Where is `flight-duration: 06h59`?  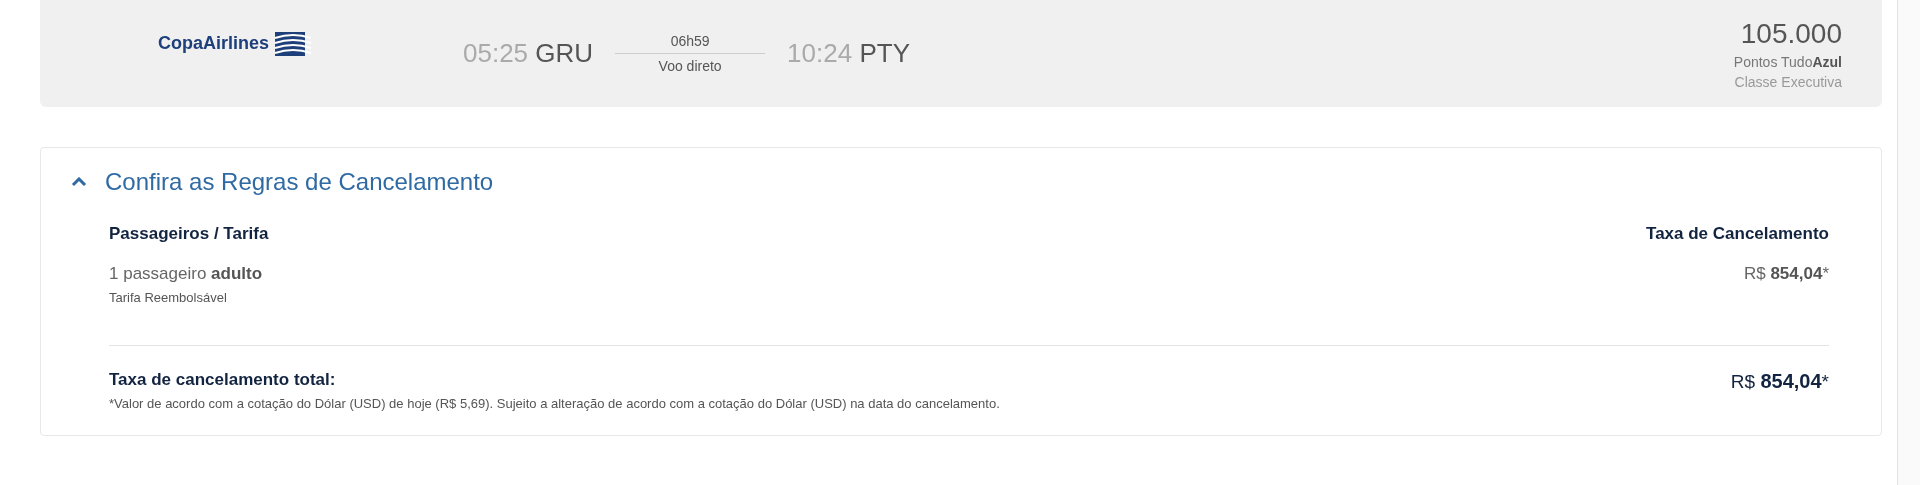
flight-duration: 06h59 is located at coordinates (690, 41).